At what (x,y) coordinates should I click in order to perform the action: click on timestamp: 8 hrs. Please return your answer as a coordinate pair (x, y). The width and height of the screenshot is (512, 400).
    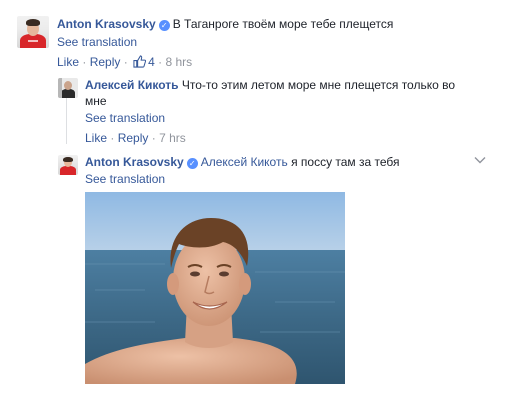
    Looking at the image, I should click on (178, 62).